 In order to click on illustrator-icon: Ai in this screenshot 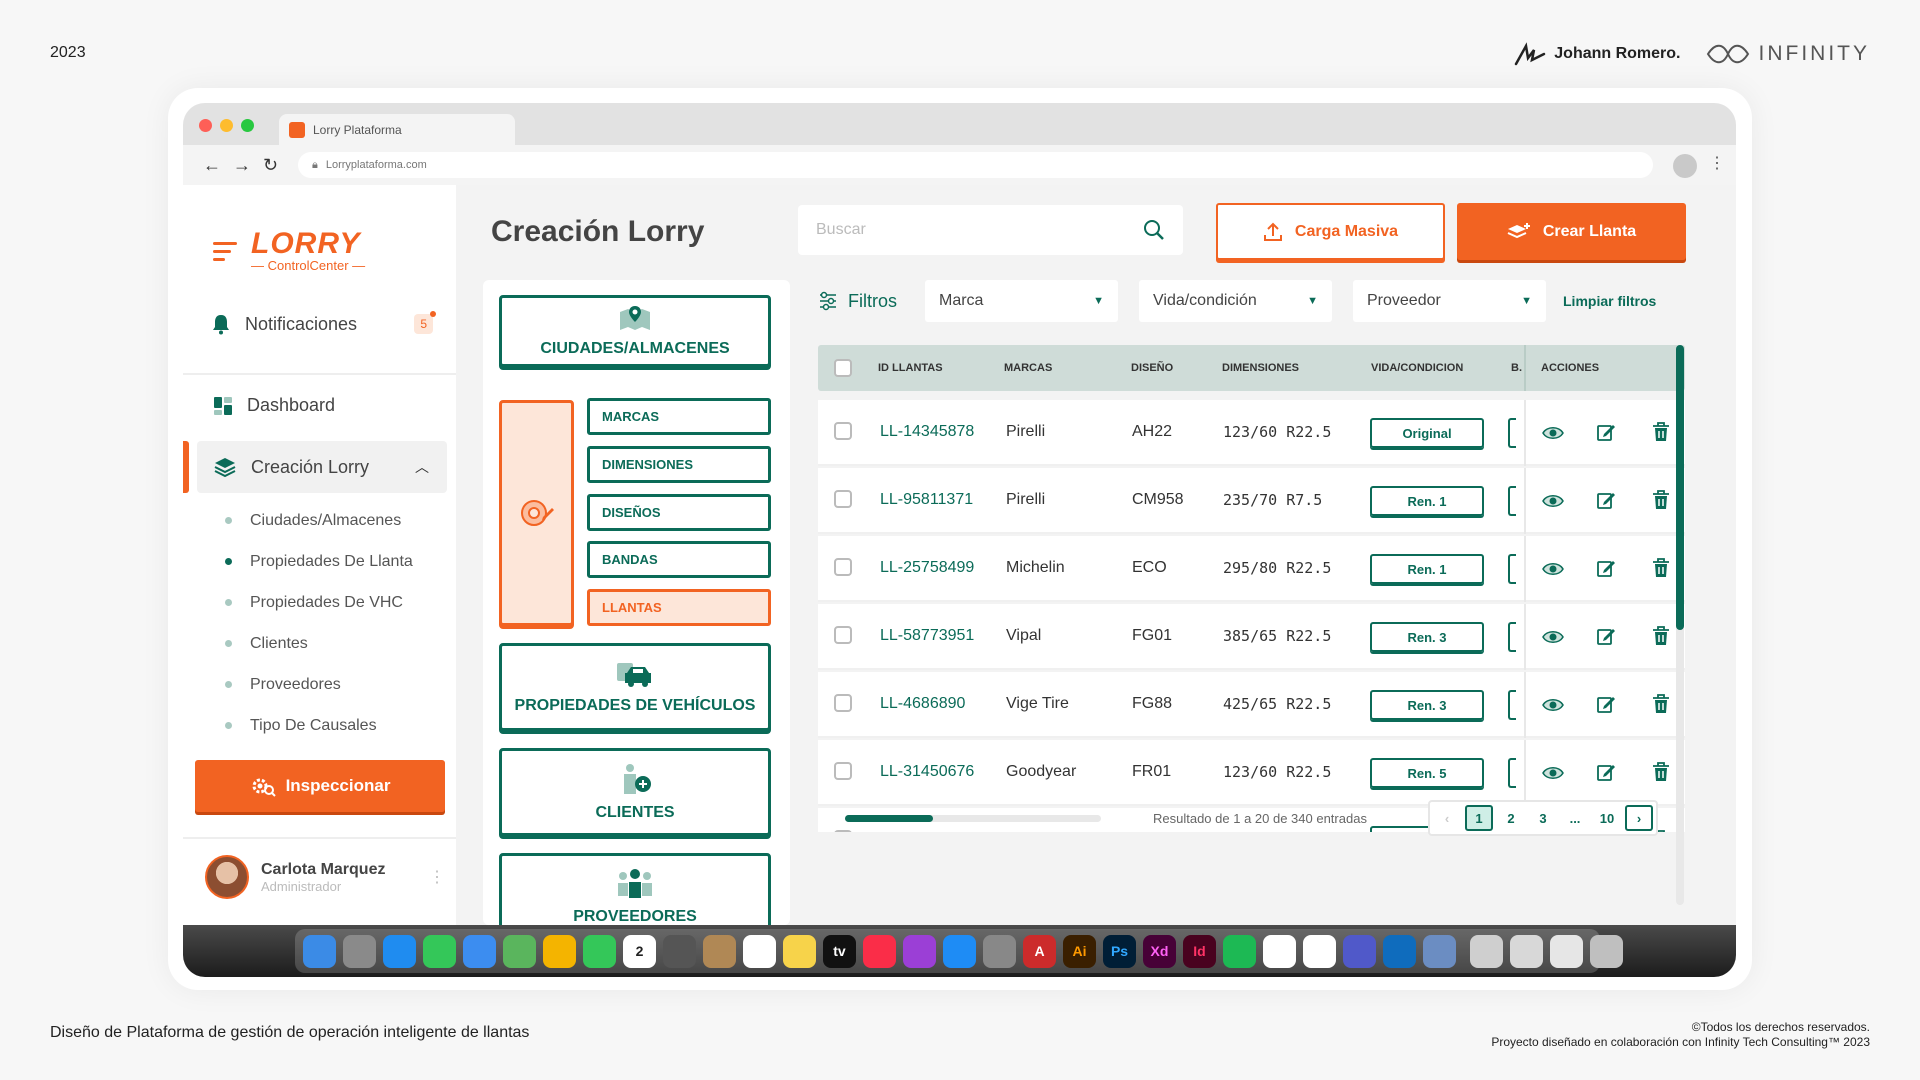, I will do `click(1079, 951)`.